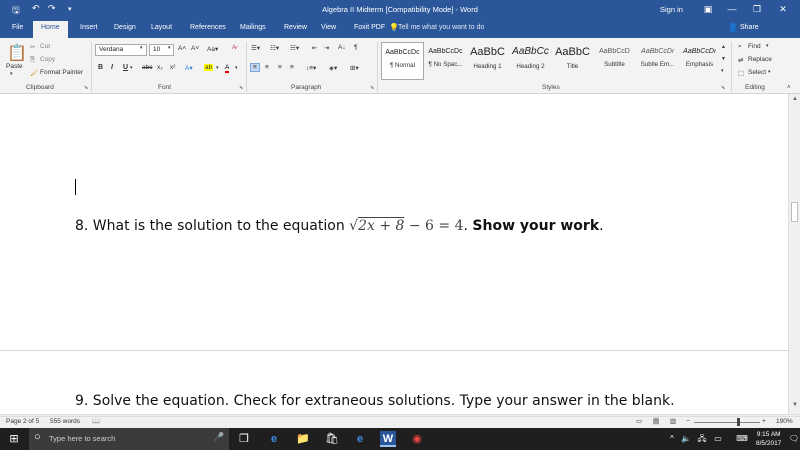 The image size is (800, 450). I want to click on change-case-icon: Aa▾, so click(212, 49).